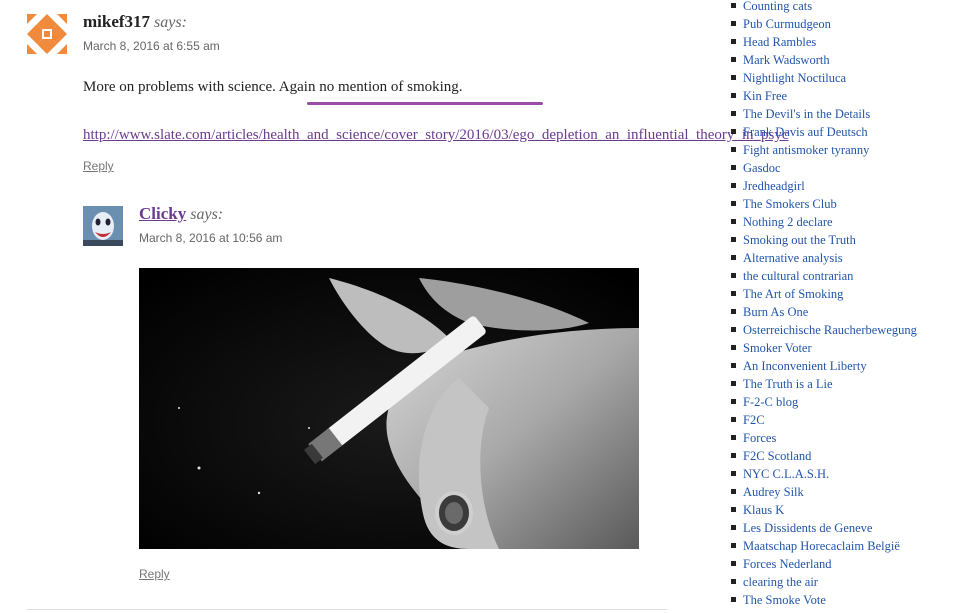 The height and width of the screenshot is (613, 968). What do you see at coordinates (207, 214) in the screenshot?
I see `says-label: says:` at bounding box center [207, 214].